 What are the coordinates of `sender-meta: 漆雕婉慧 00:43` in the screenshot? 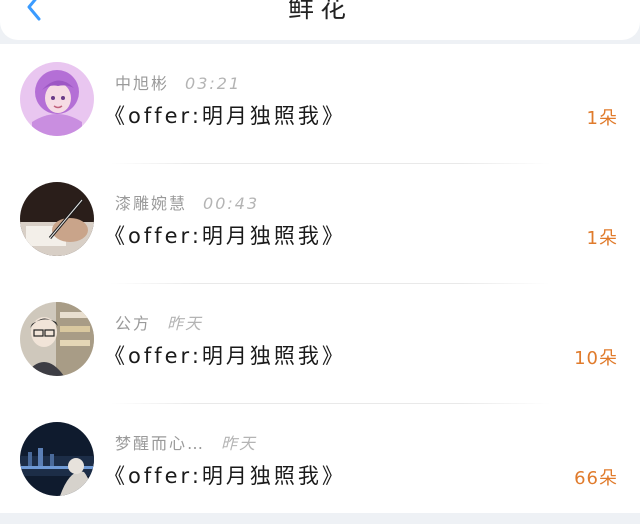 It's located at (187, 201).